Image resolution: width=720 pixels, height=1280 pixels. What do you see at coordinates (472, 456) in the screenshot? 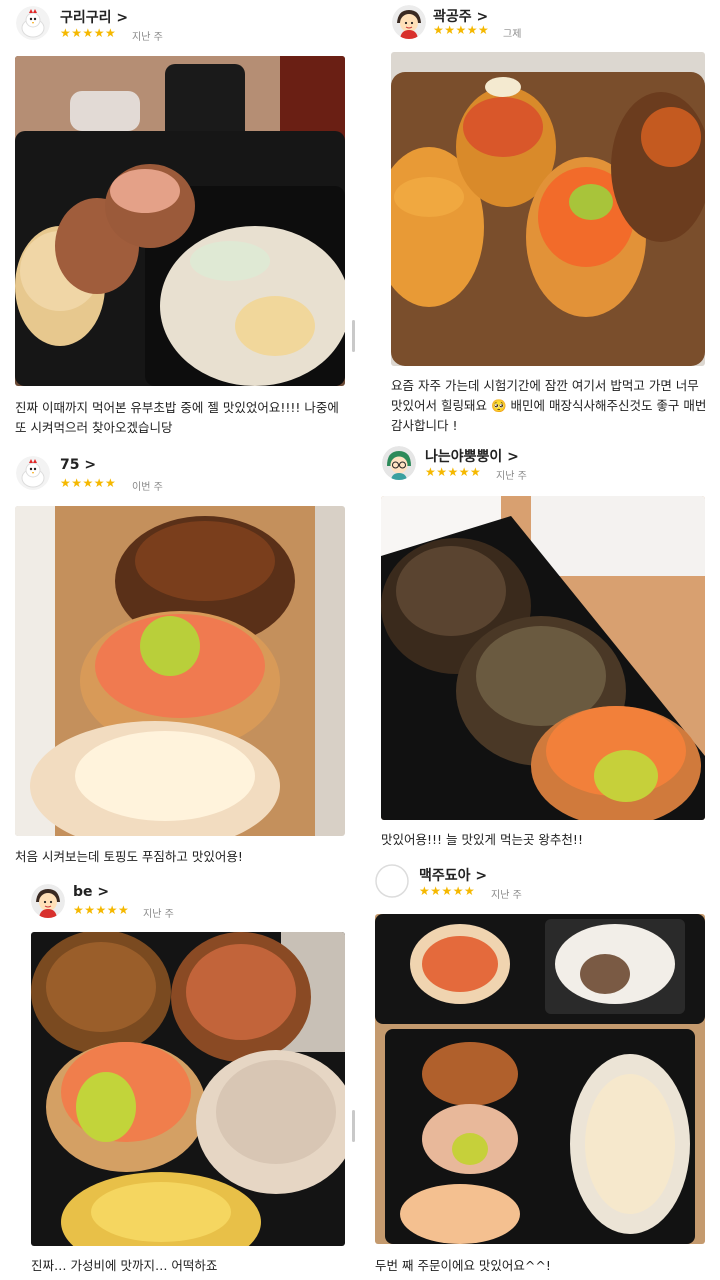
I see `reviewer-name: 나는야뿡뿡이 >` at bounding box center [472, 456].